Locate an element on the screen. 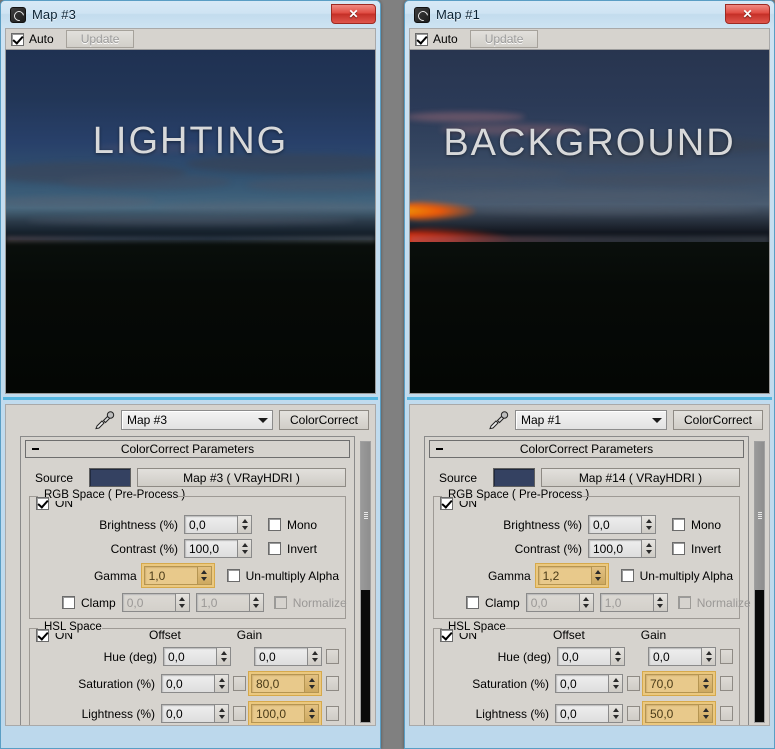 This screenshot has width=775, height=749. map-dropdown: Map #3 is located at coordinates (196, 419).